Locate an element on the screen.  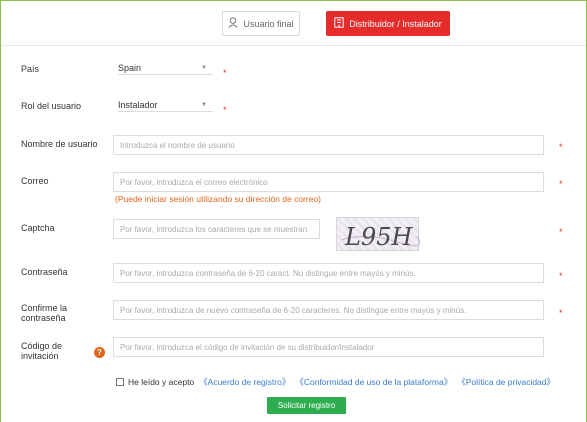
role-value: Instalador is located at coordinates (138, 104).